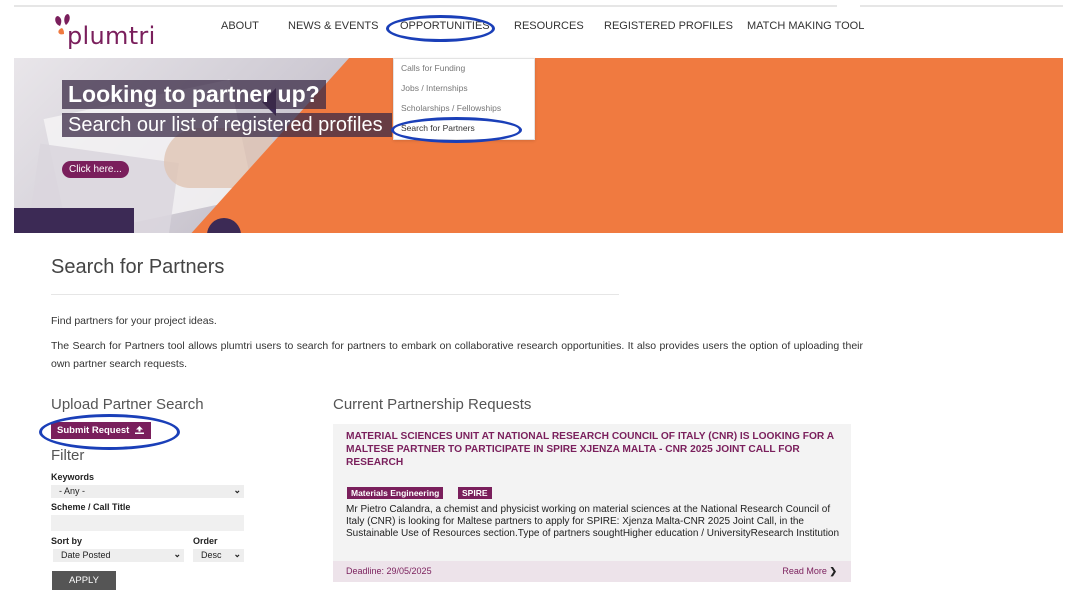 The image size is (1068, 593). What do you see at coordinates (211, 555) in the screenshot?
I see `order-value: Desc` at bounding box center [211, 555].